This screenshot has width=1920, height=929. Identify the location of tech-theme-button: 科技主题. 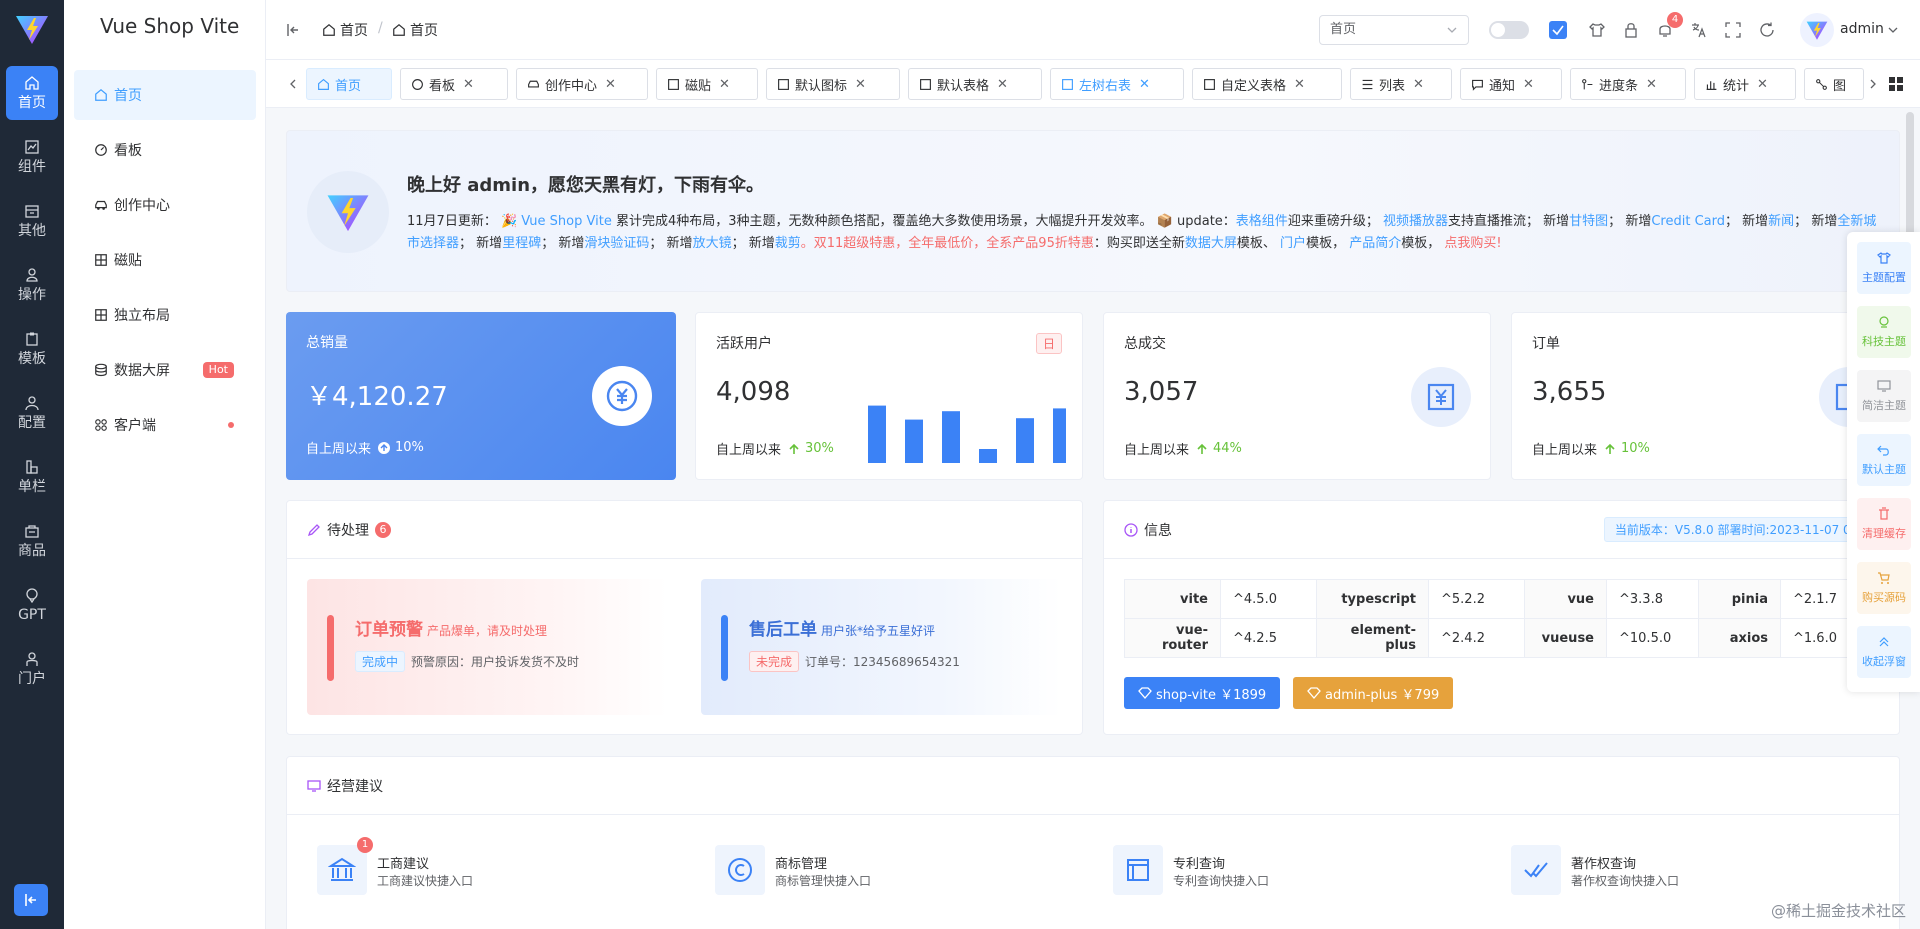
(1884, 332).